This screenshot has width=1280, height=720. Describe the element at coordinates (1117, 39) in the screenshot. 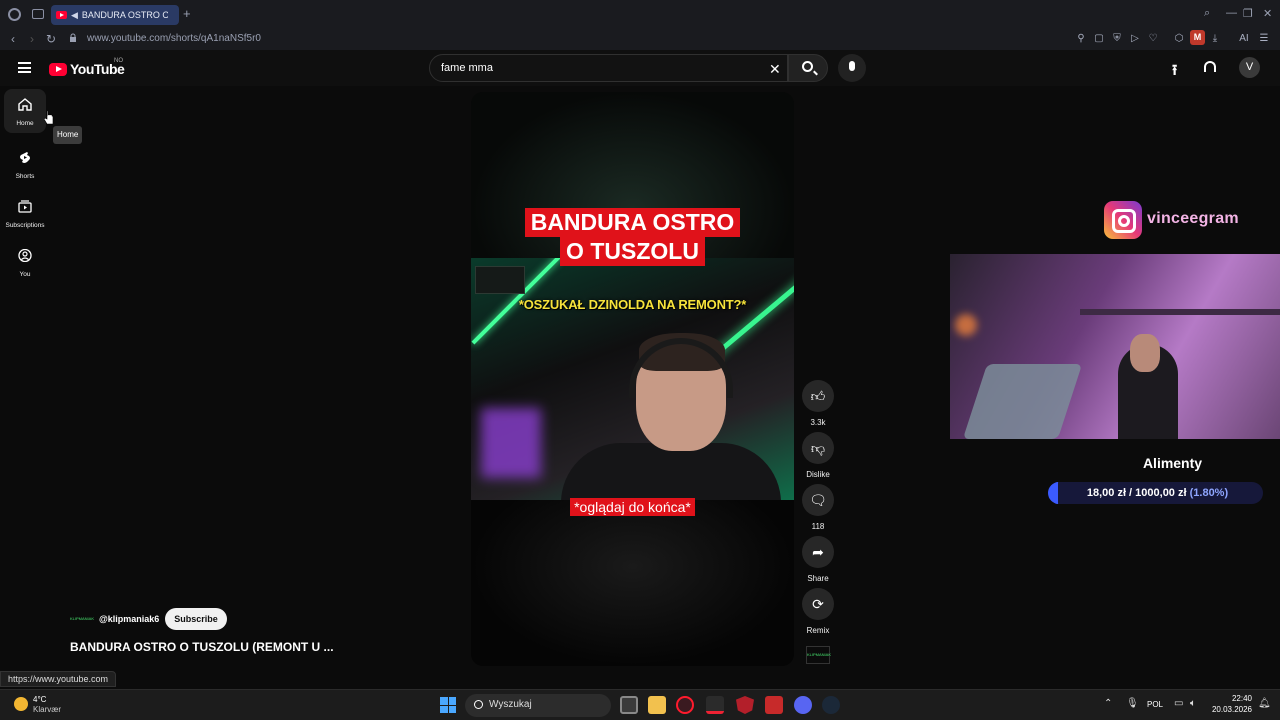

I see `adblock-shield-icon: ⛨` at that location.